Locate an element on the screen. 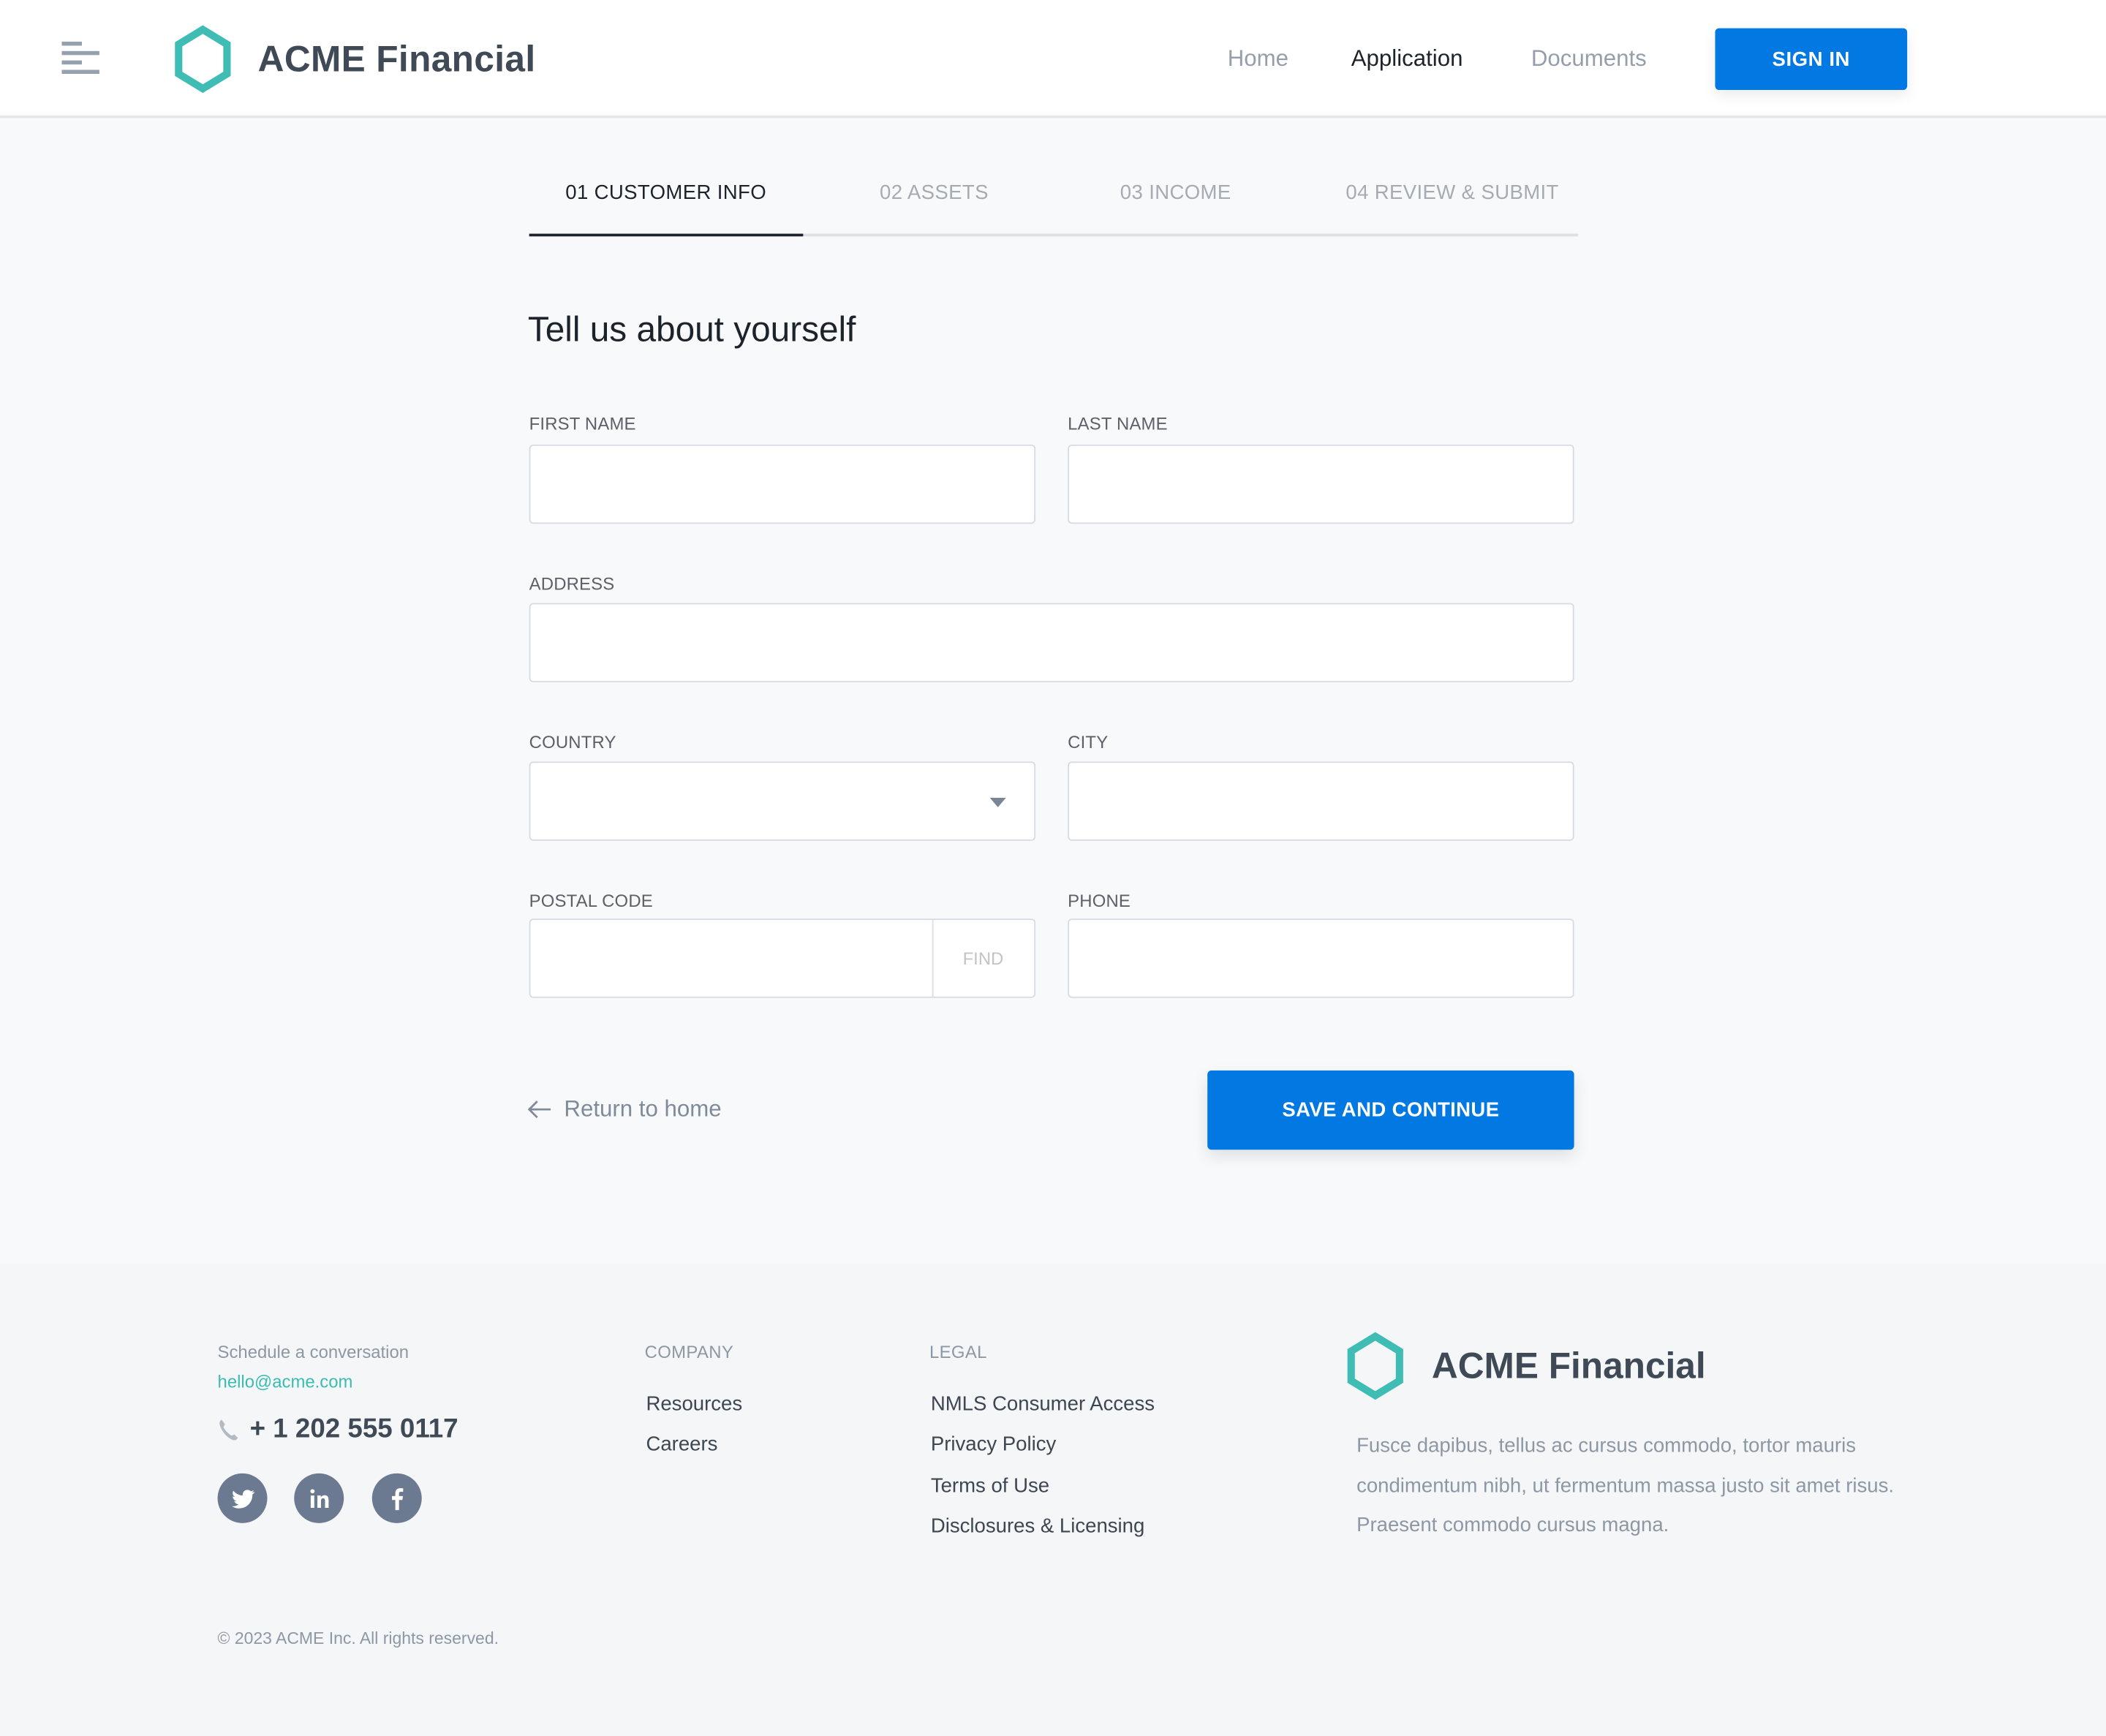  linkedin-icon is located at coordinates (318, 1498).